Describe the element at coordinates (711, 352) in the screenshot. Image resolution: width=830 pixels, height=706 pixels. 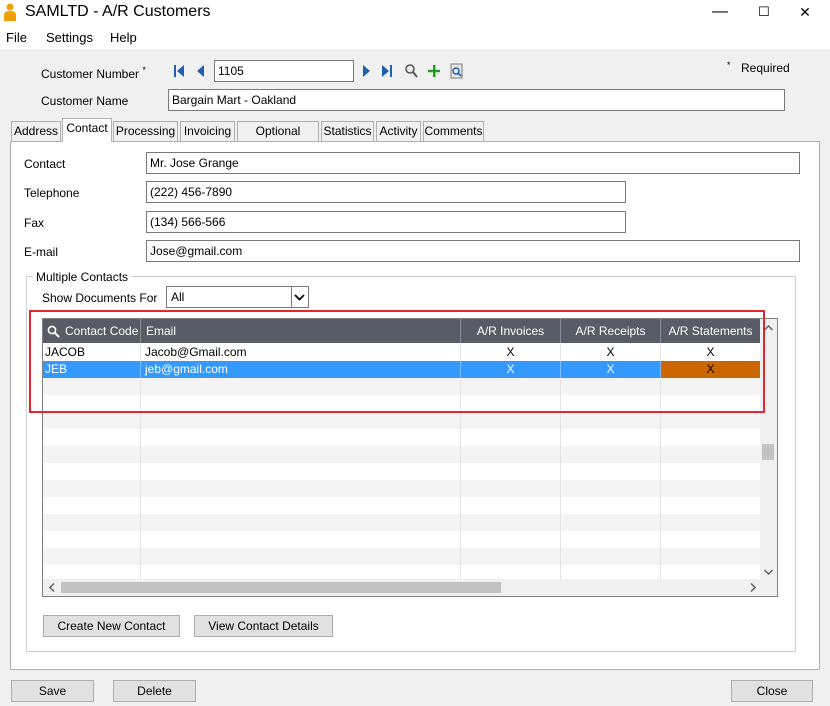
I see `ar-statements-cell: X` at that location.